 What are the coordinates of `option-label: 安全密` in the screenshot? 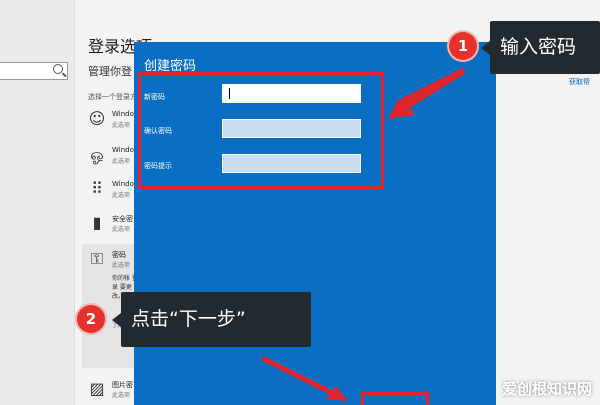 It's located at (122, 219).